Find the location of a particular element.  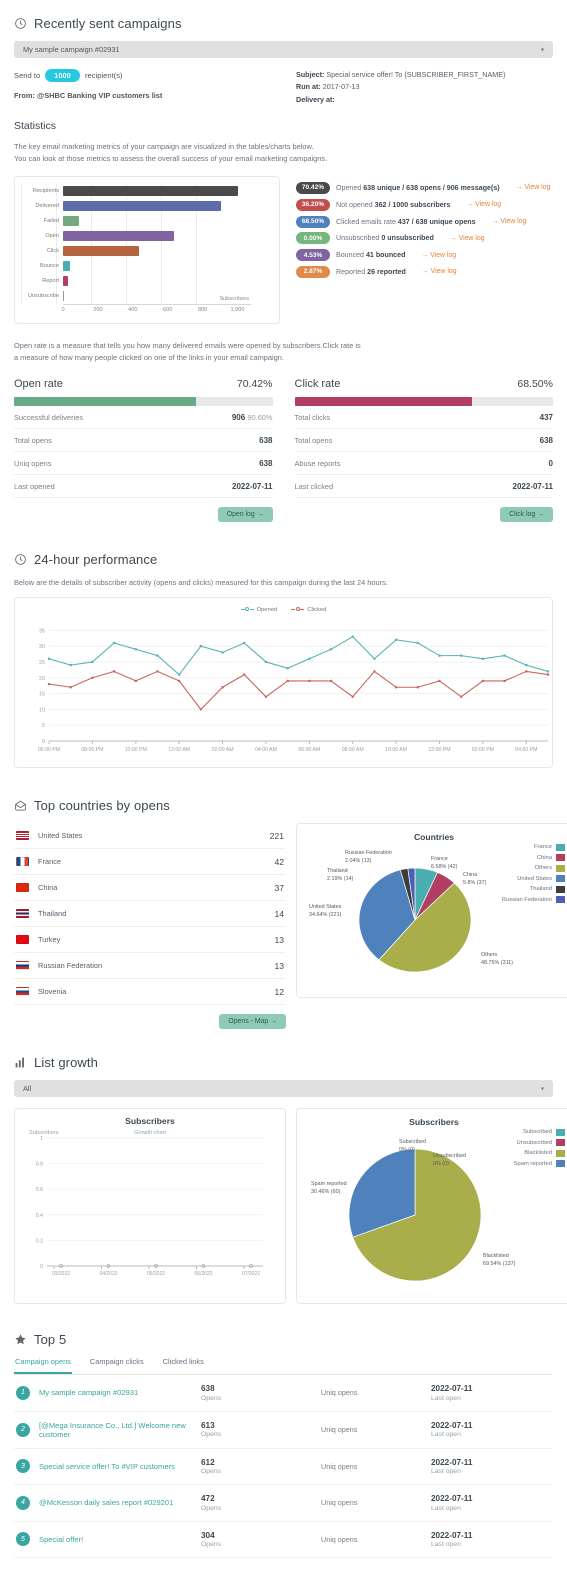

recipient-count-badge: 1000 is located at coordinates (62, 75).